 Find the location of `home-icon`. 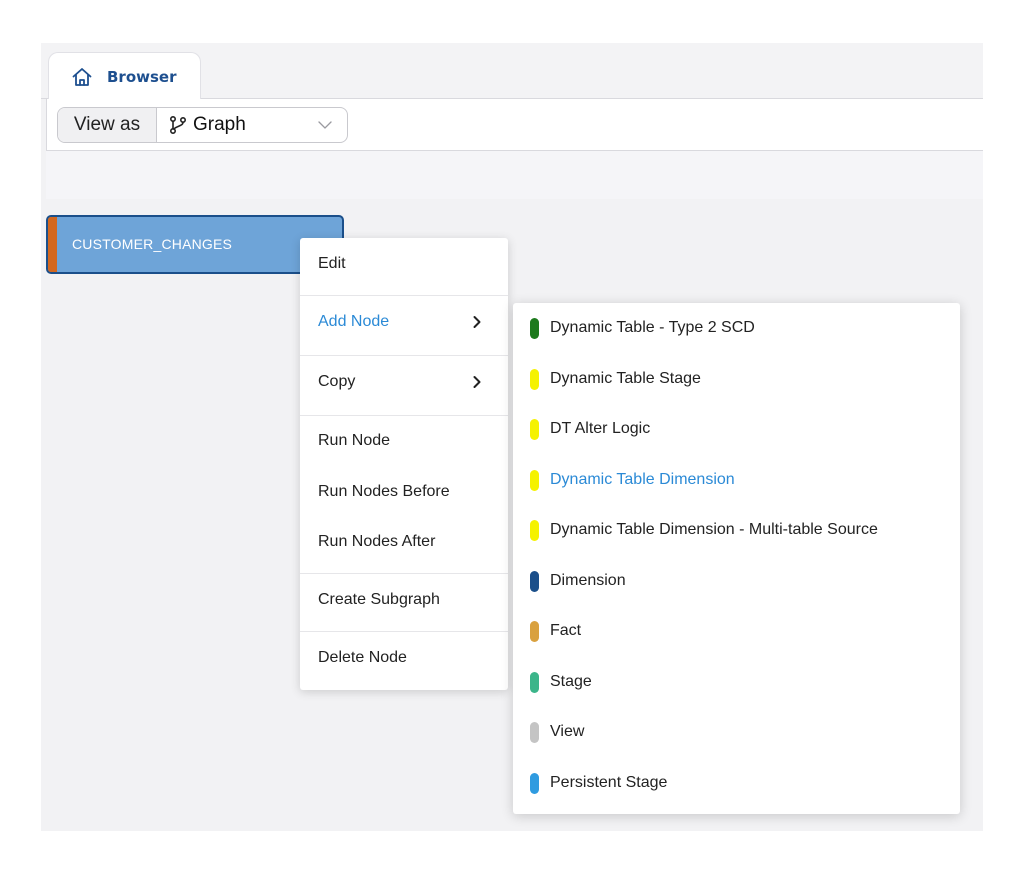

home-icon is located at coordinates (82, 77).